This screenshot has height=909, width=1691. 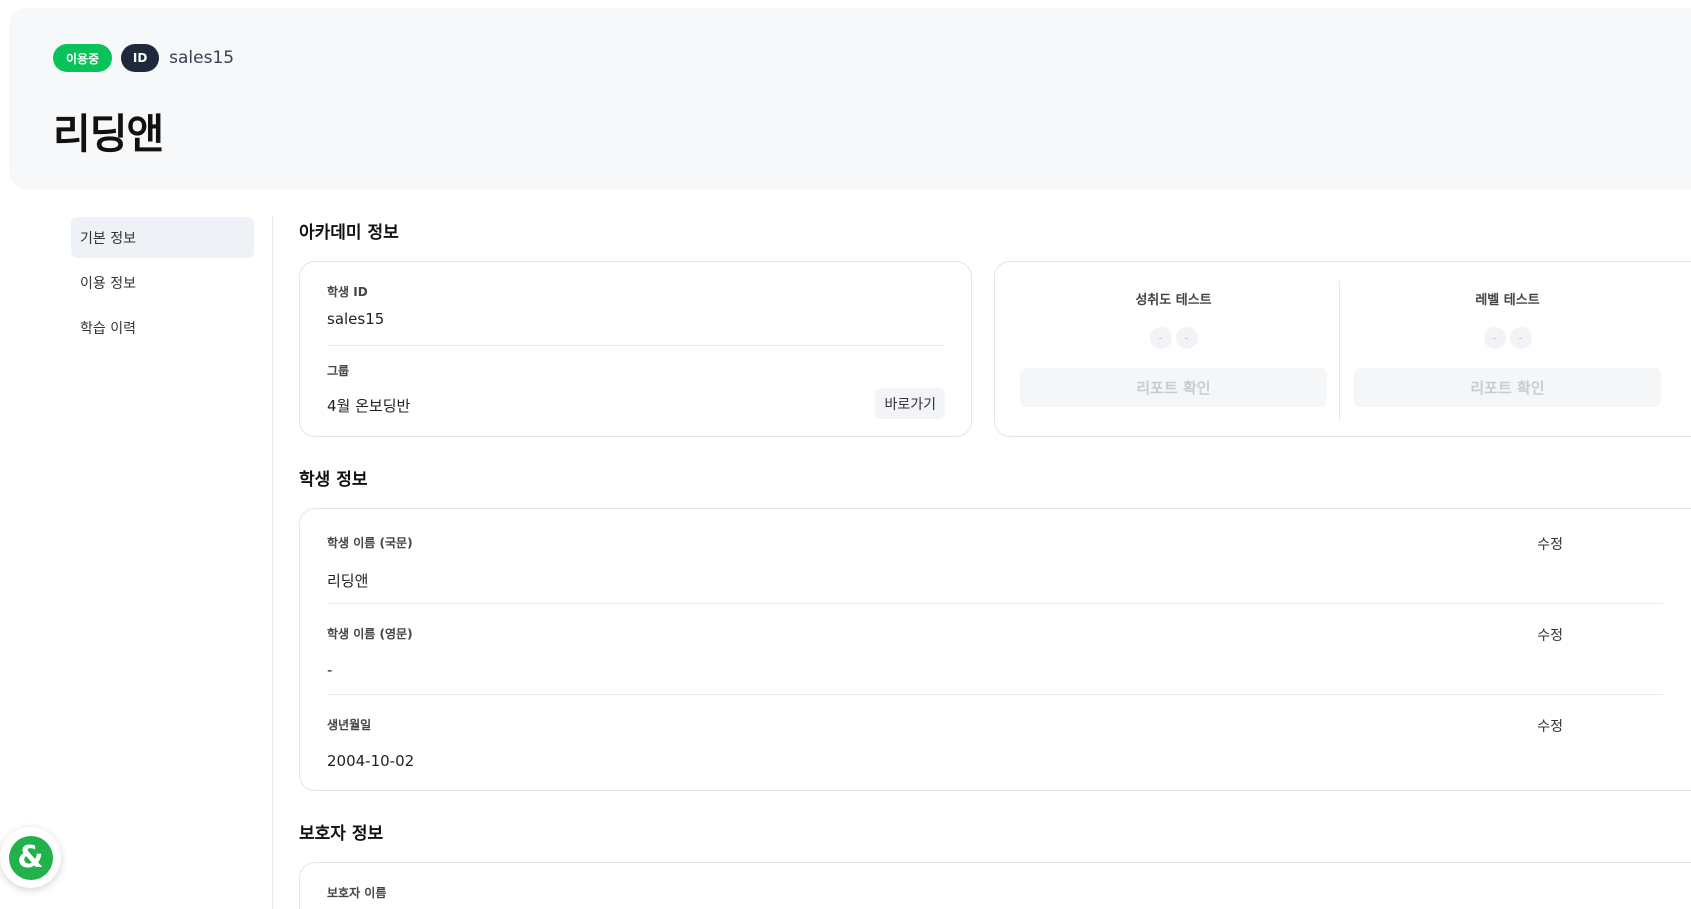 What do you see at coordinates (1550, 544) in the screenshot?
I see `edit-korean-name-link: 수정` at bounding box center [1550, 544].